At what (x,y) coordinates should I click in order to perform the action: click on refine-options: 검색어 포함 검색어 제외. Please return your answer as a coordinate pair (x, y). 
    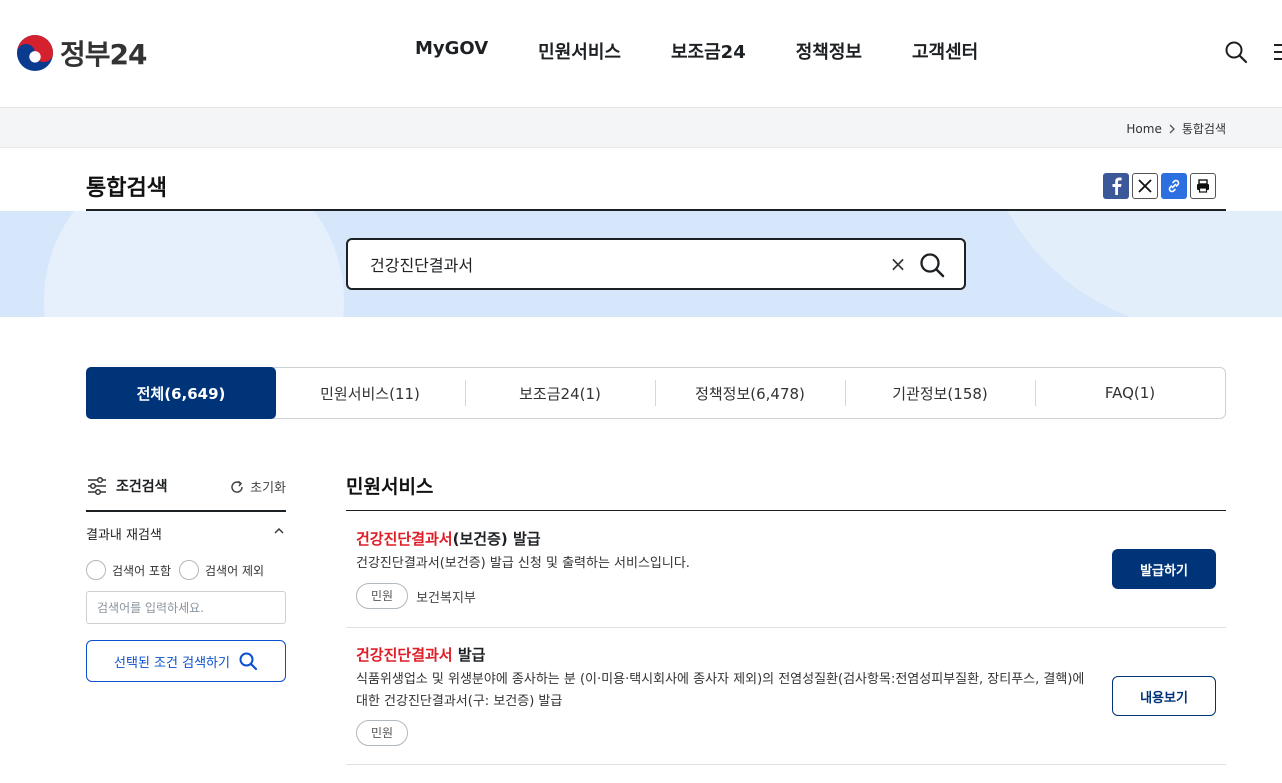
    Looking at the image, I should click on (175, 570).